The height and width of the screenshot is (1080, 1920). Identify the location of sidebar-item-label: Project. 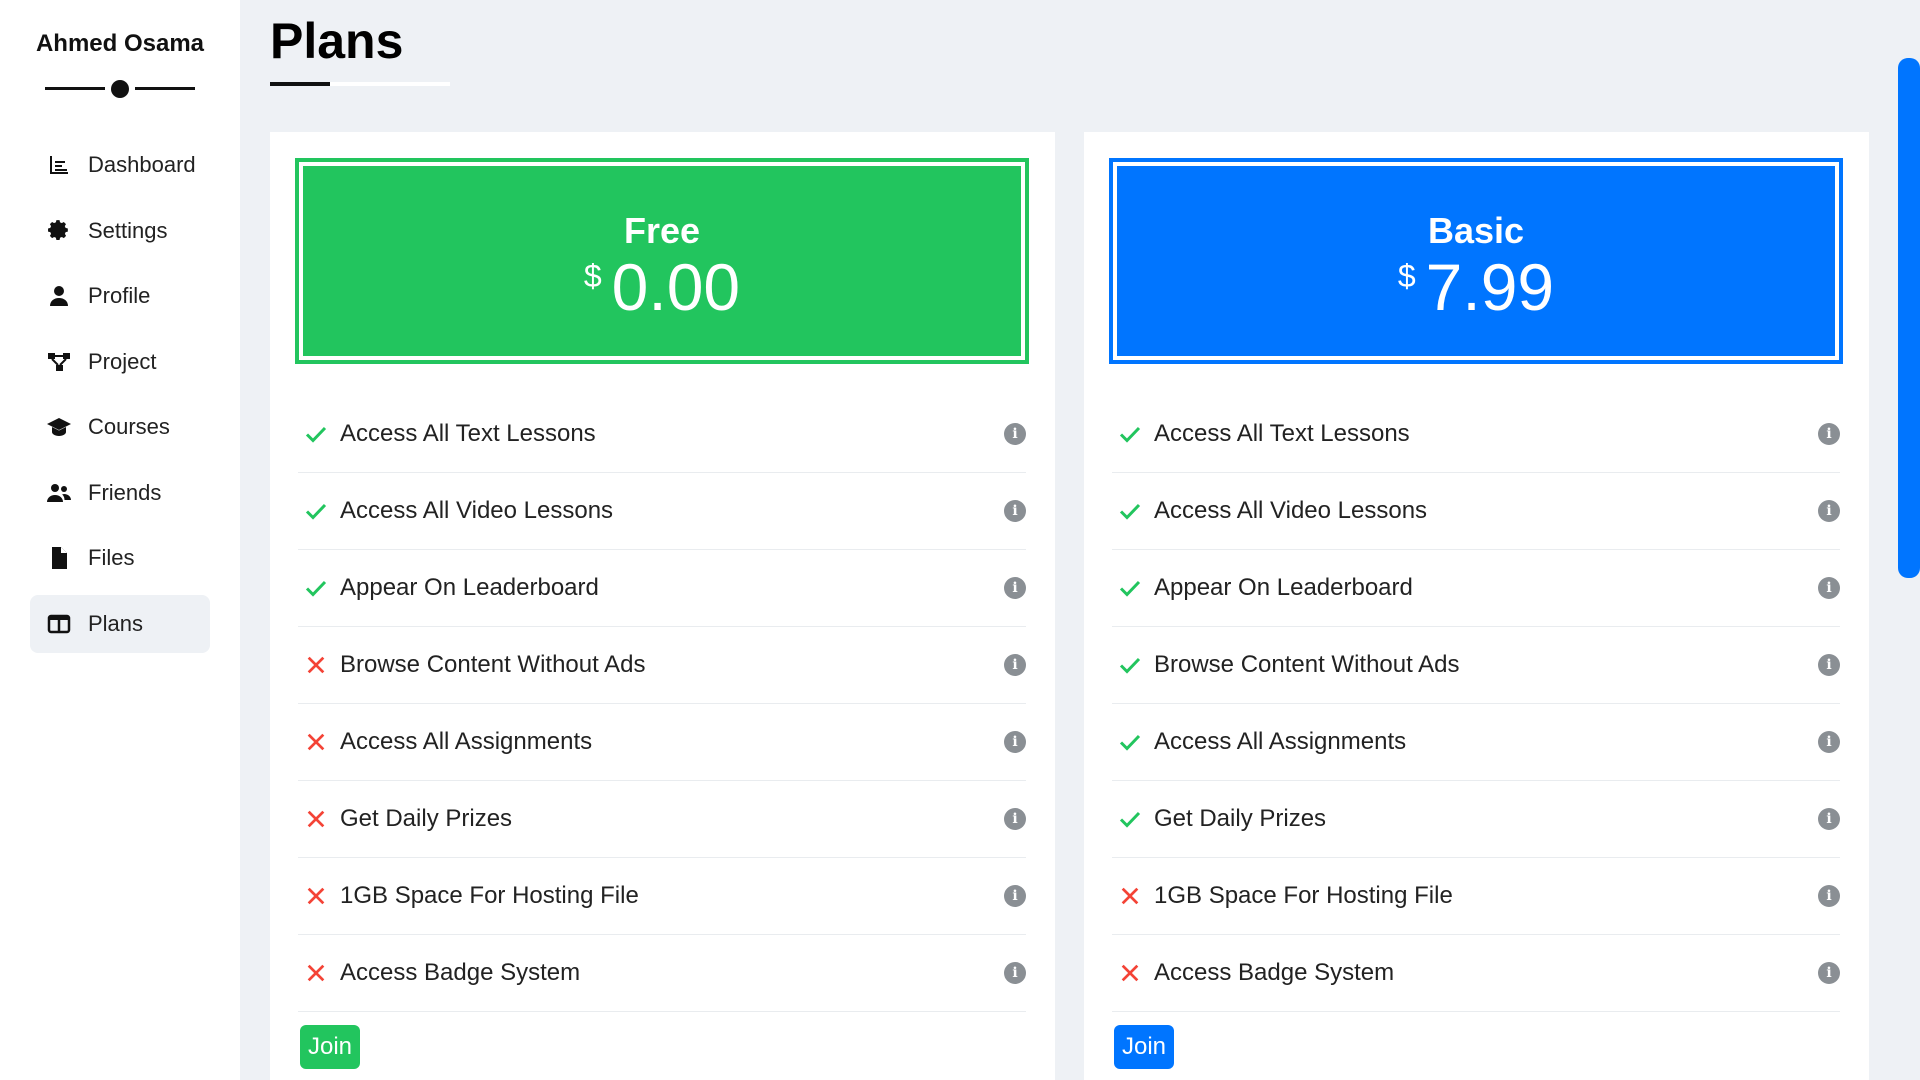
(122, 361).